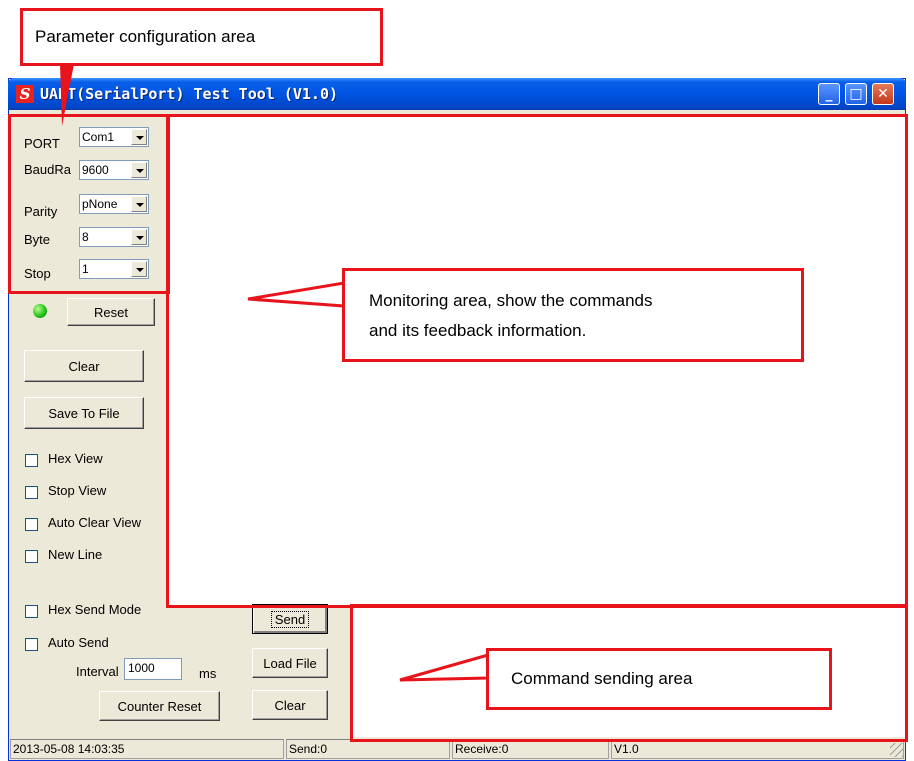 Image resolution: width=914 pixels, height=761 pixels. Describe the element at coordinates (530, 749) in the screenshot. I see `status-receive-count: Receive:0` at that location.